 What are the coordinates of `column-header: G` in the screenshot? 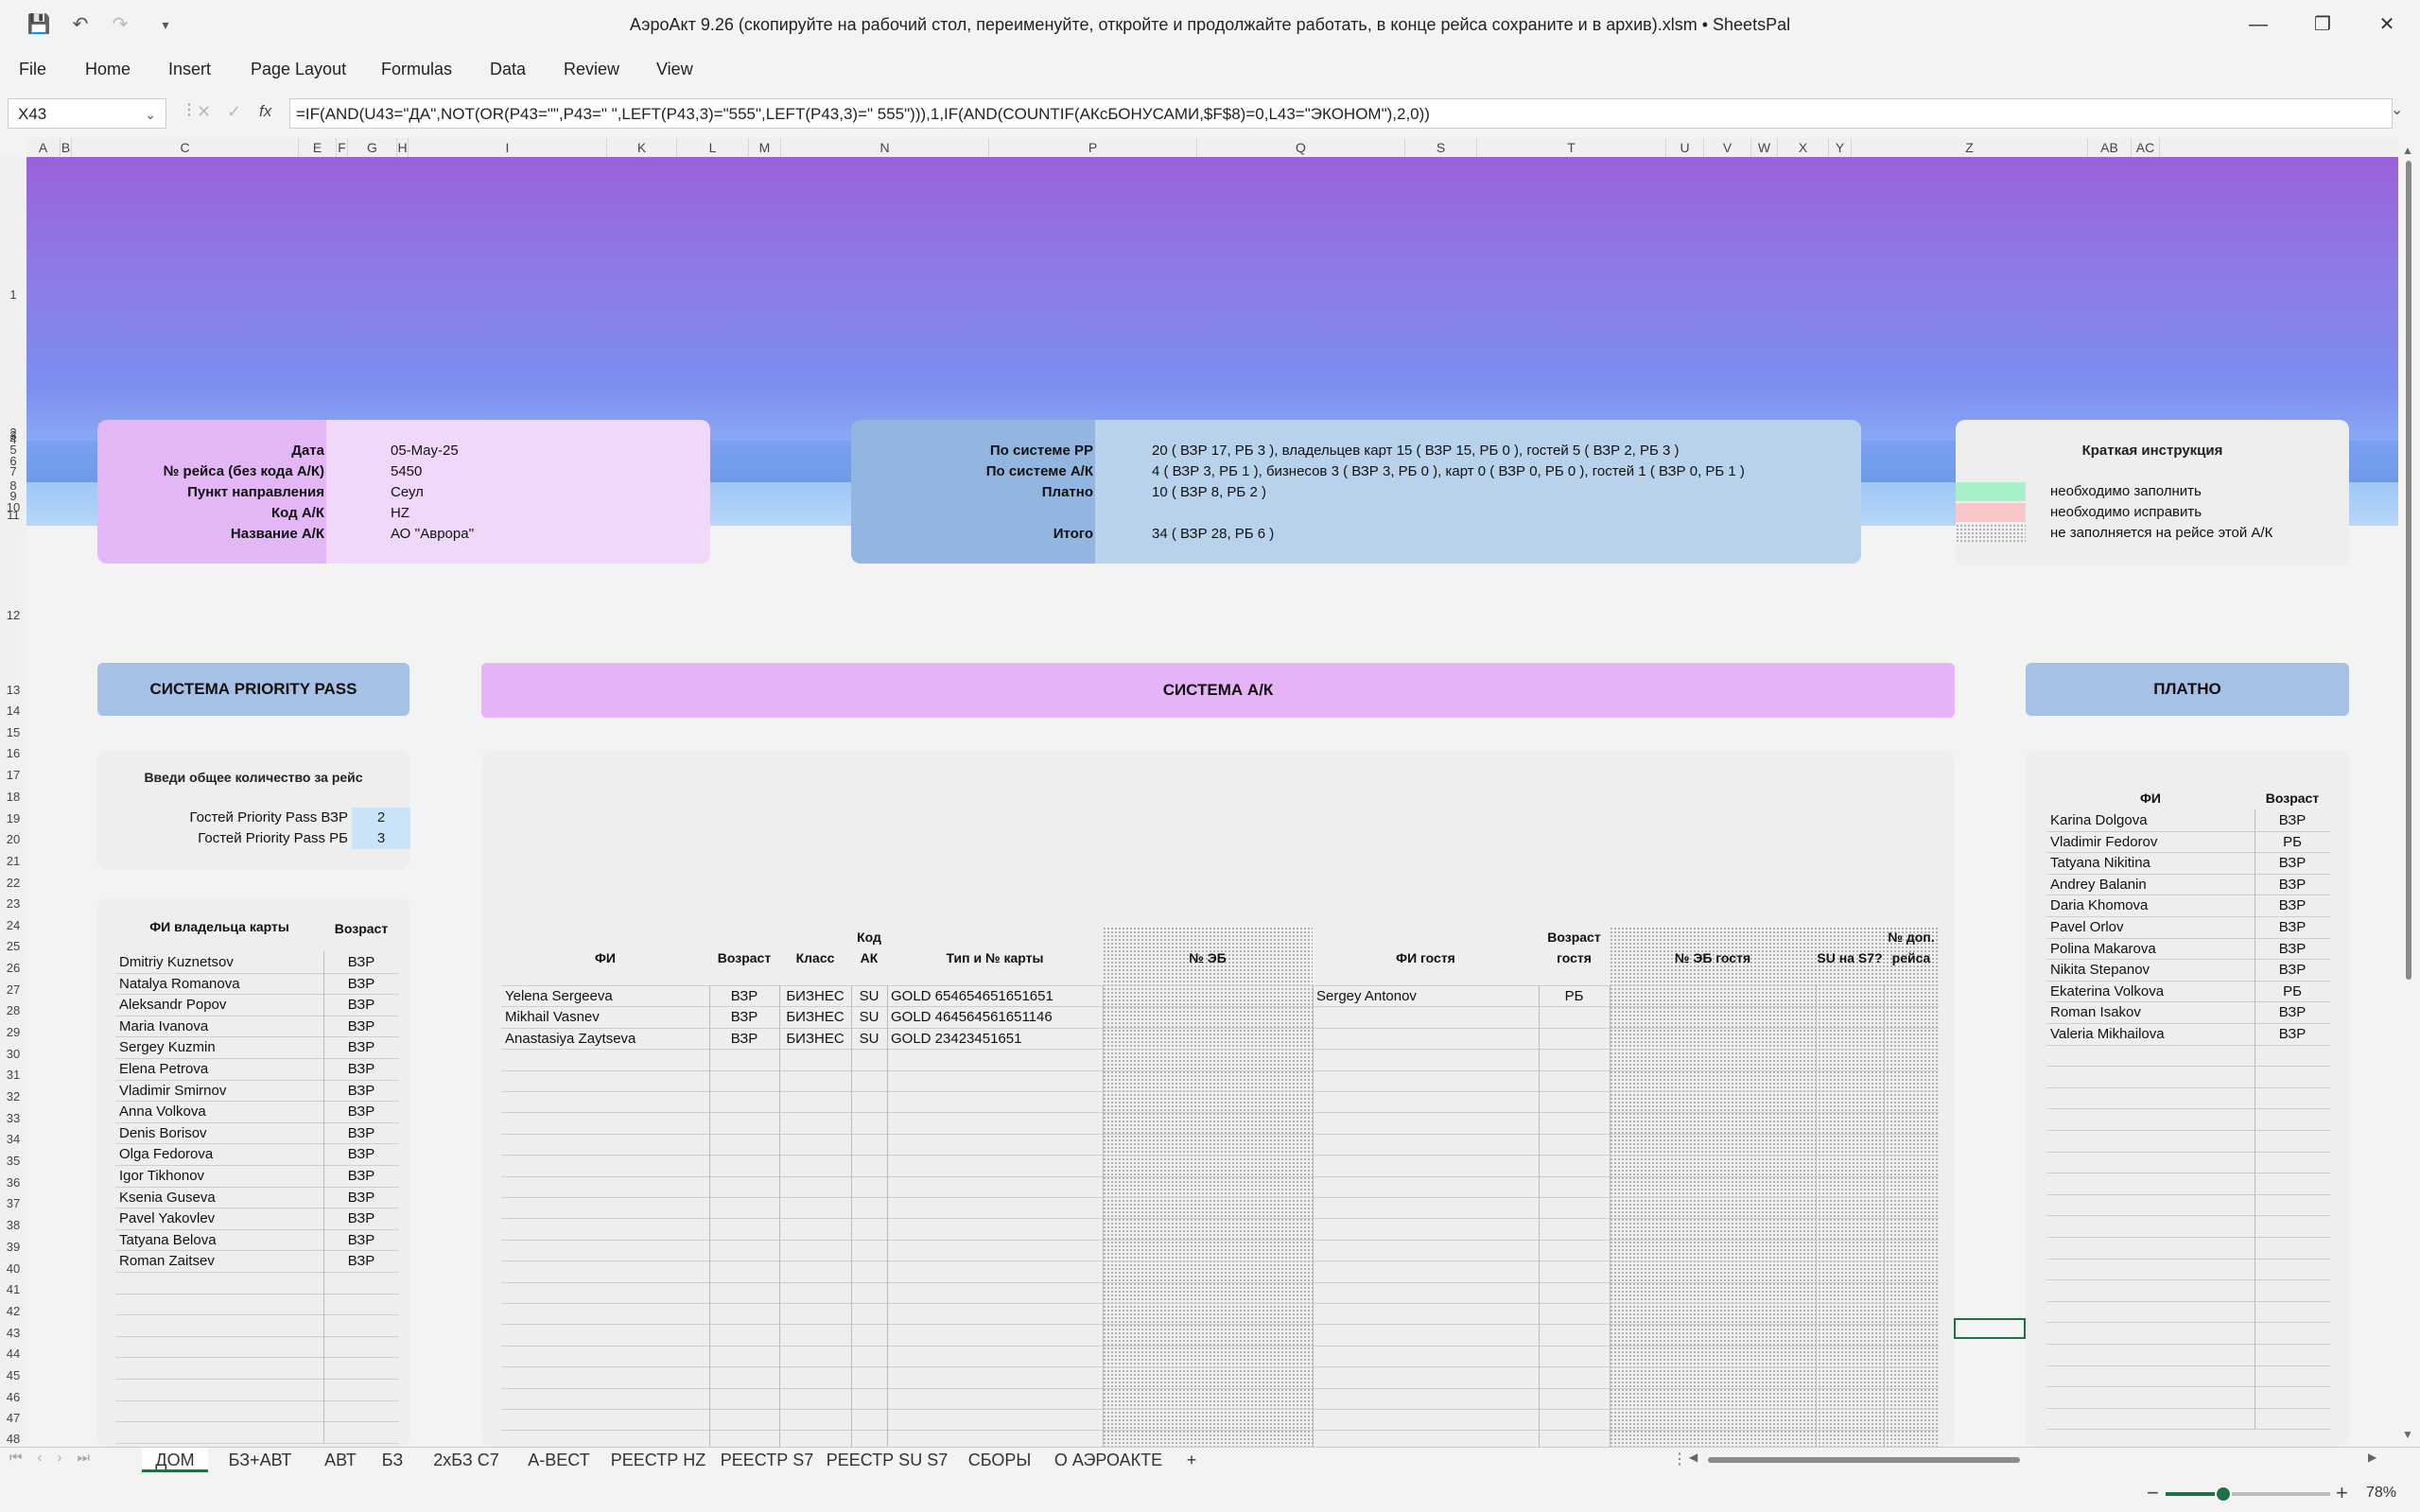 It's located at (372, 147).